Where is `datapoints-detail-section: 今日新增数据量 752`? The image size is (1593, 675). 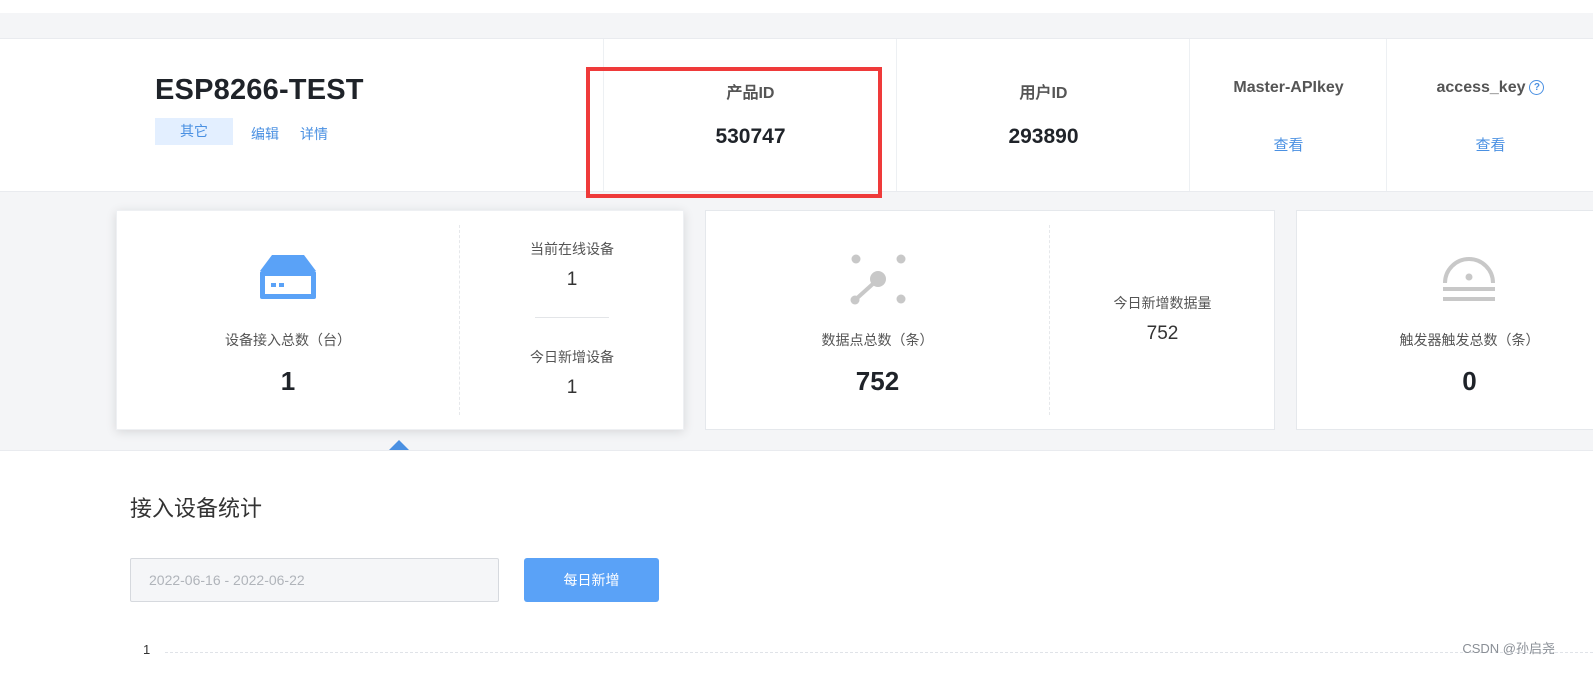
datapoints-detail-section: 今日新增数据量 752 is located at coordinates (1162, 320).